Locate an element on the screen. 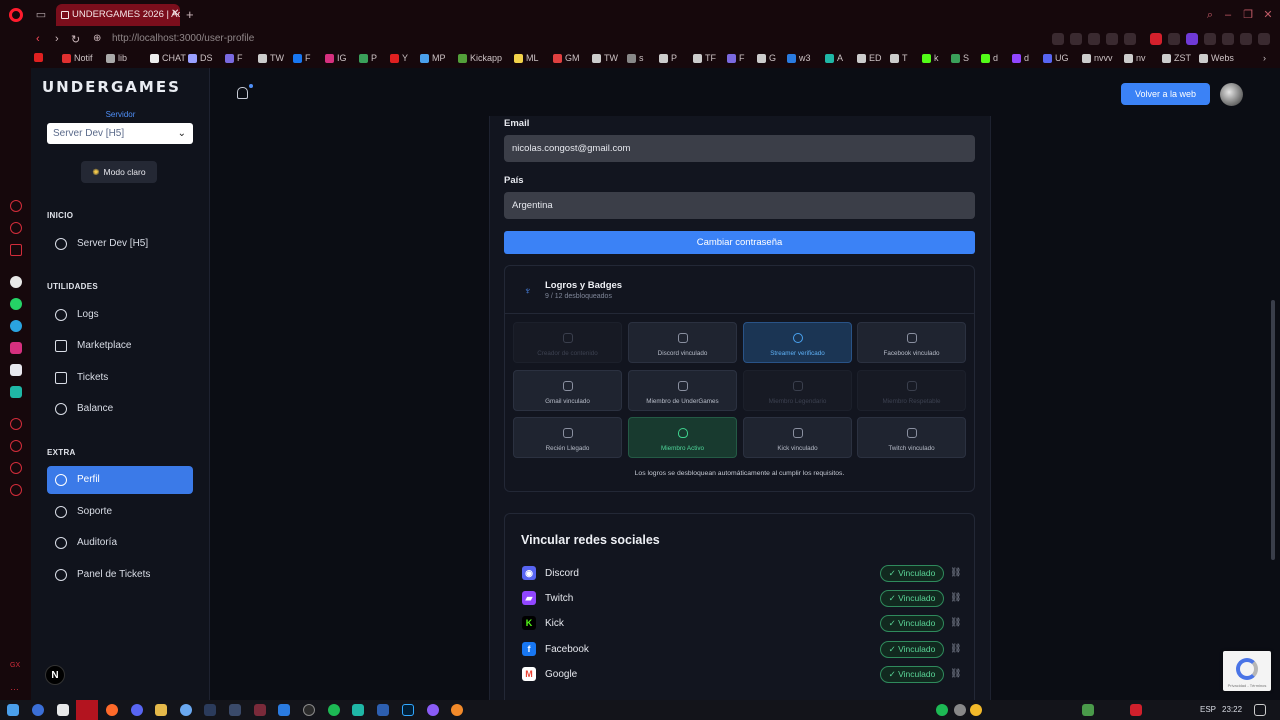 This screenshot has height=720, width=1280. site-info-icon: ⊕ is located at coordinates (97, 38).